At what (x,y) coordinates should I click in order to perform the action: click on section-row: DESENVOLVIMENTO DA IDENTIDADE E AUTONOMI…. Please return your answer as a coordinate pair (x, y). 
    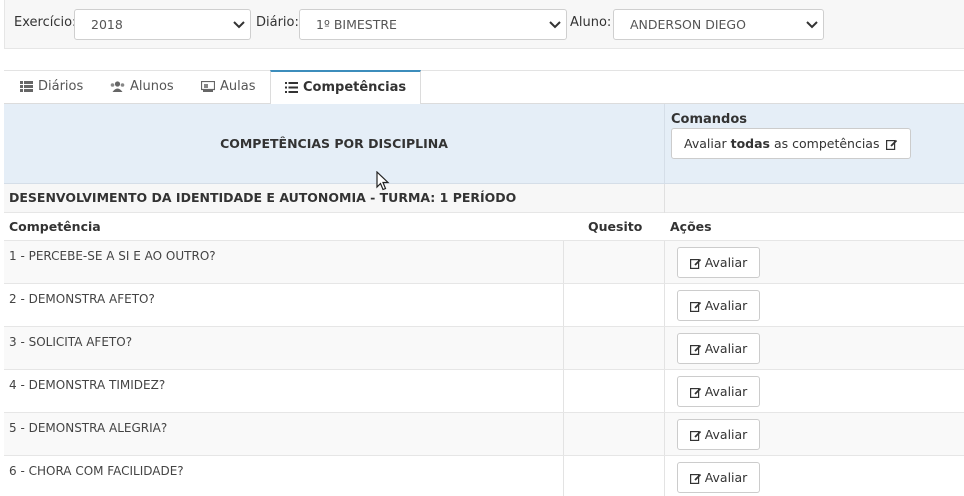
    Looking at the image, I should click on (484, 198).